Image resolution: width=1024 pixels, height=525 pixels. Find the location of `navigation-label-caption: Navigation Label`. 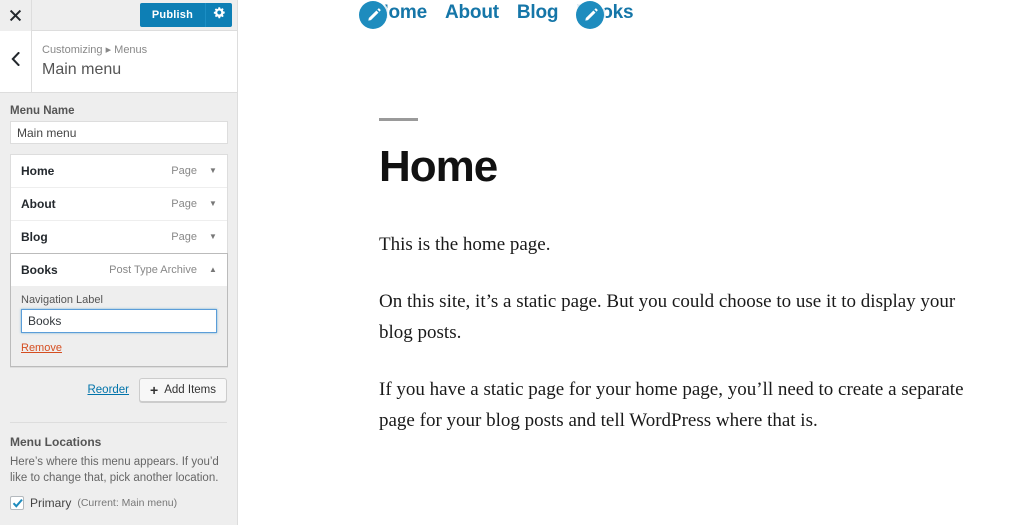

navigation-label-caption: Navigation Label is located at coordinates (62, 300).